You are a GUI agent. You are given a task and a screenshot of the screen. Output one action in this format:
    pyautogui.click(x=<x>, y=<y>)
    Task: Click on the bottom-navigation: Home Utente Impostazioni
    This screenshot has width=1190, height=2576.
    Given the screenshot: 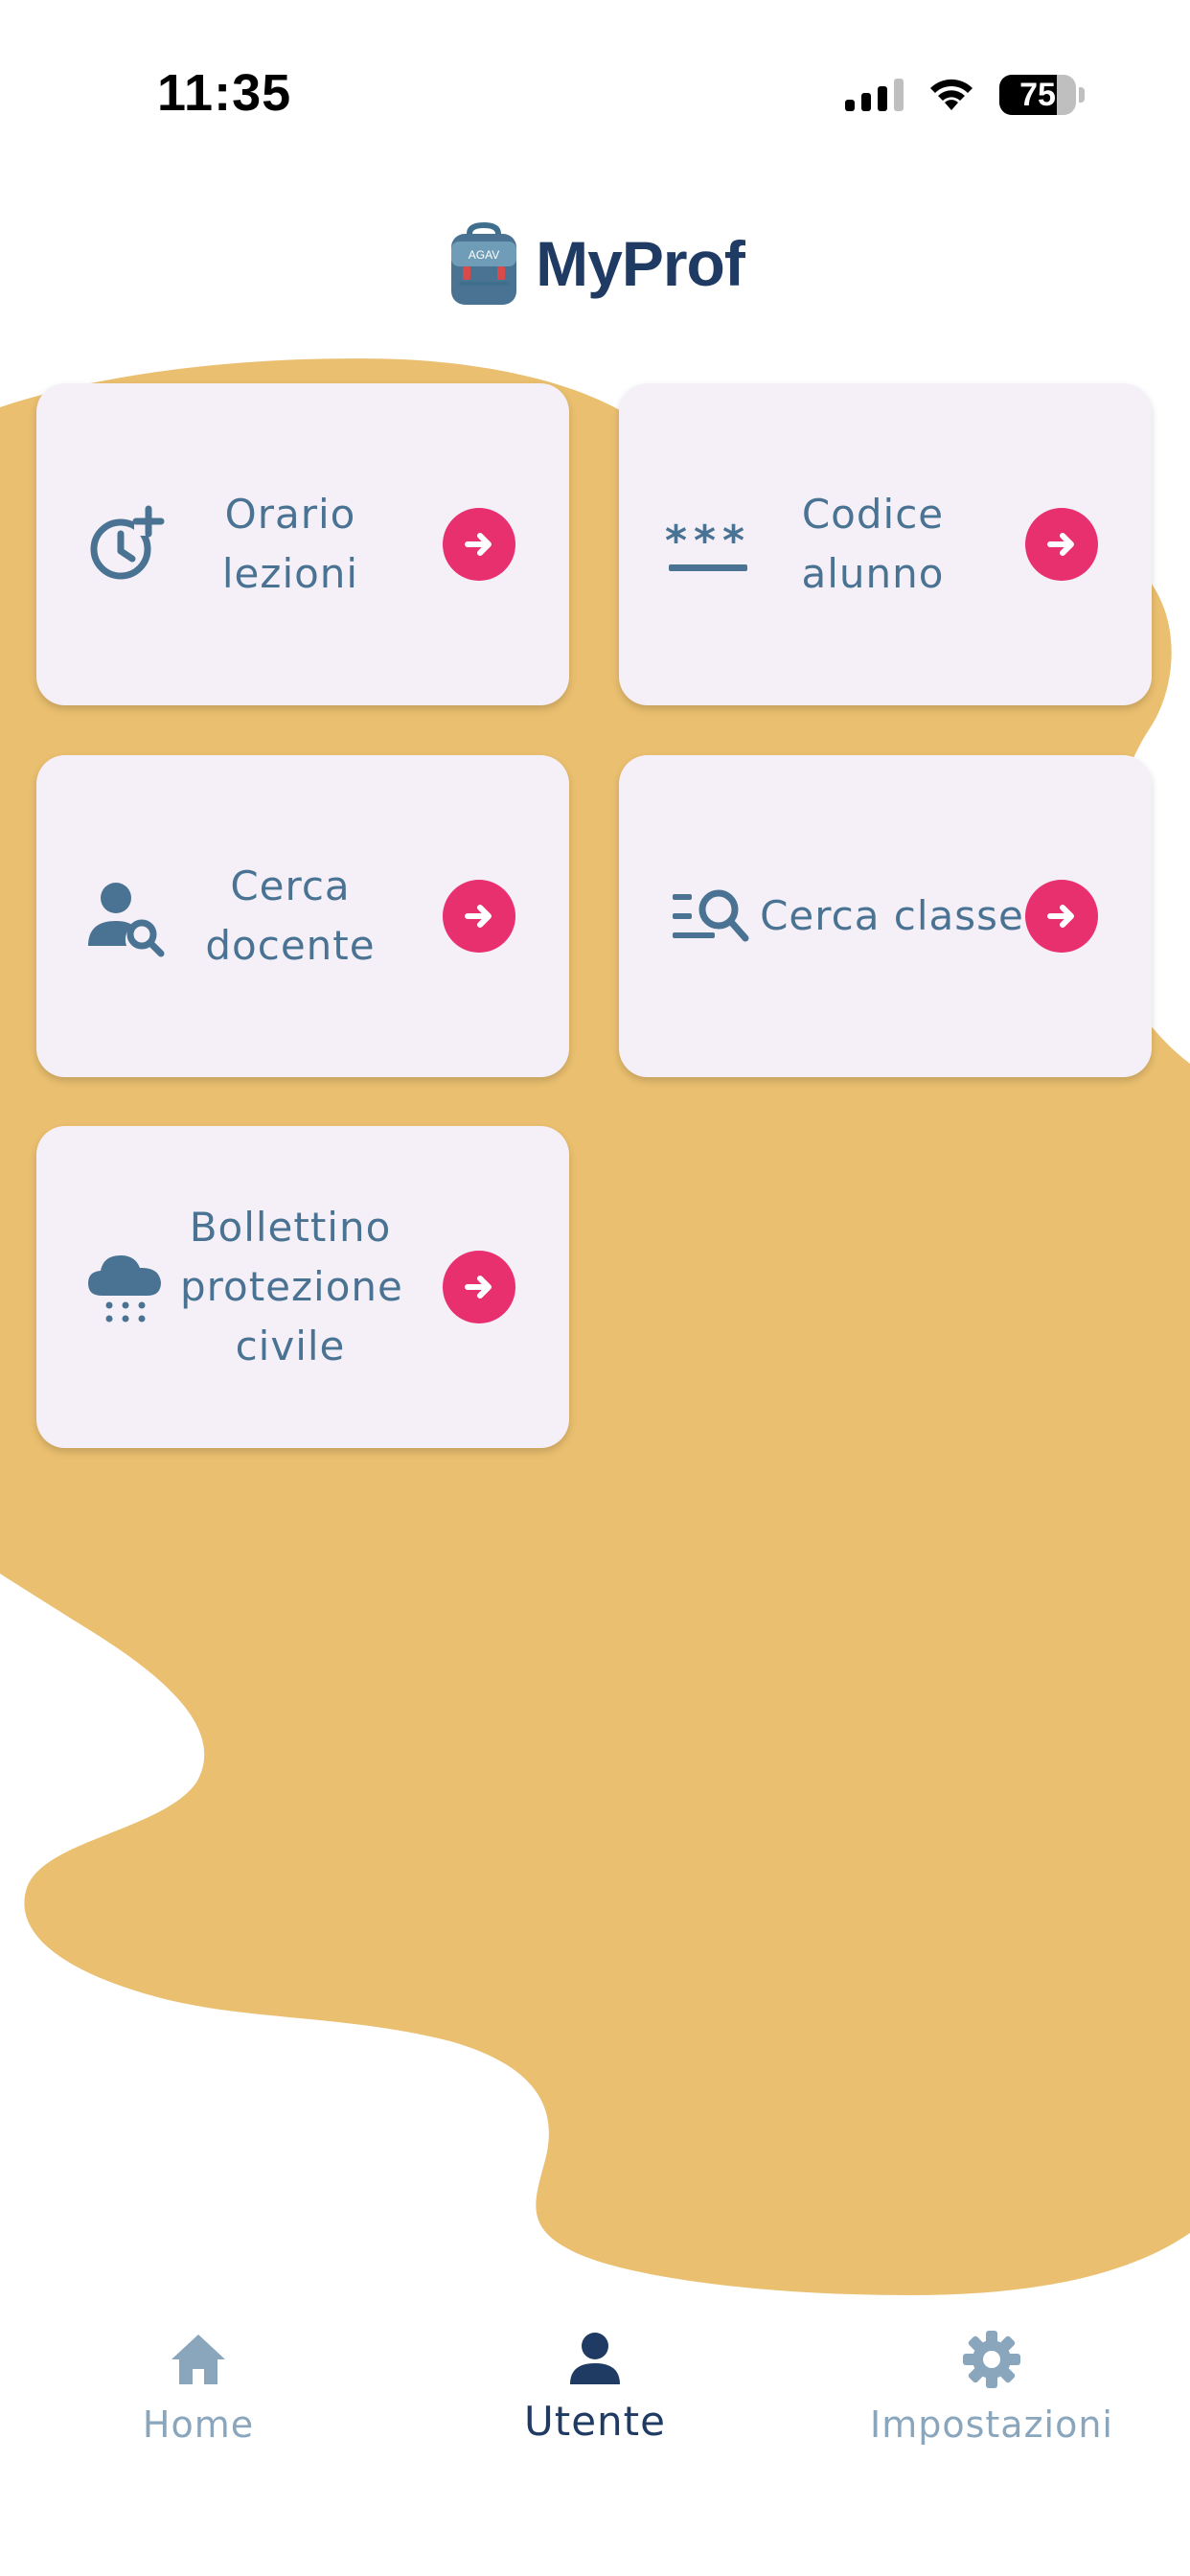 What is the action you would take?
    pyautogui.click(x=595, y=2396)
    